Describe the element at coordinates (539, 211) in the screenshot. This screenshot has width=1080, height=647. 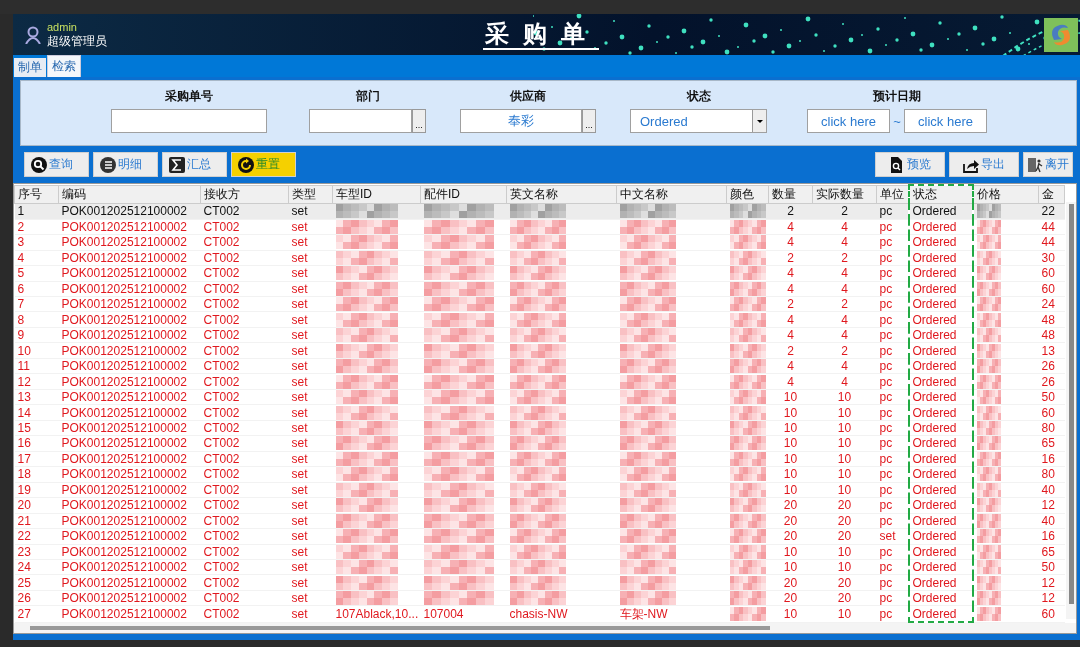
I see `table-row: 1 POK001202512100002 CT002 set 2 2 pc Ordered 22` at that location.